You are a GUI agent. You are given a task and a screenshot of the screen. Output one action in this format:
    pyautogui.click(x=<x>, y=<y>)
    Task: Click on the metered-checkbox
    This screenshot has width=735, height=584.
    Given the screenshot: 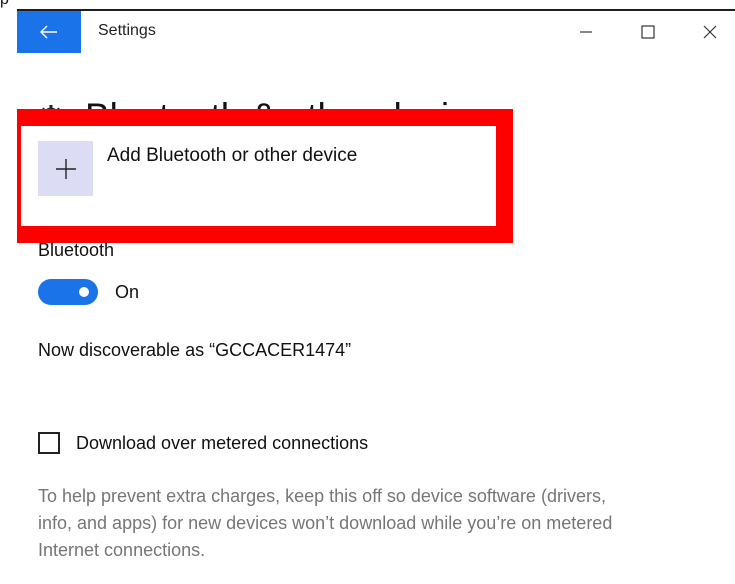 What is the action you would take?
    pyautogui.click(x=49, y=443)
    